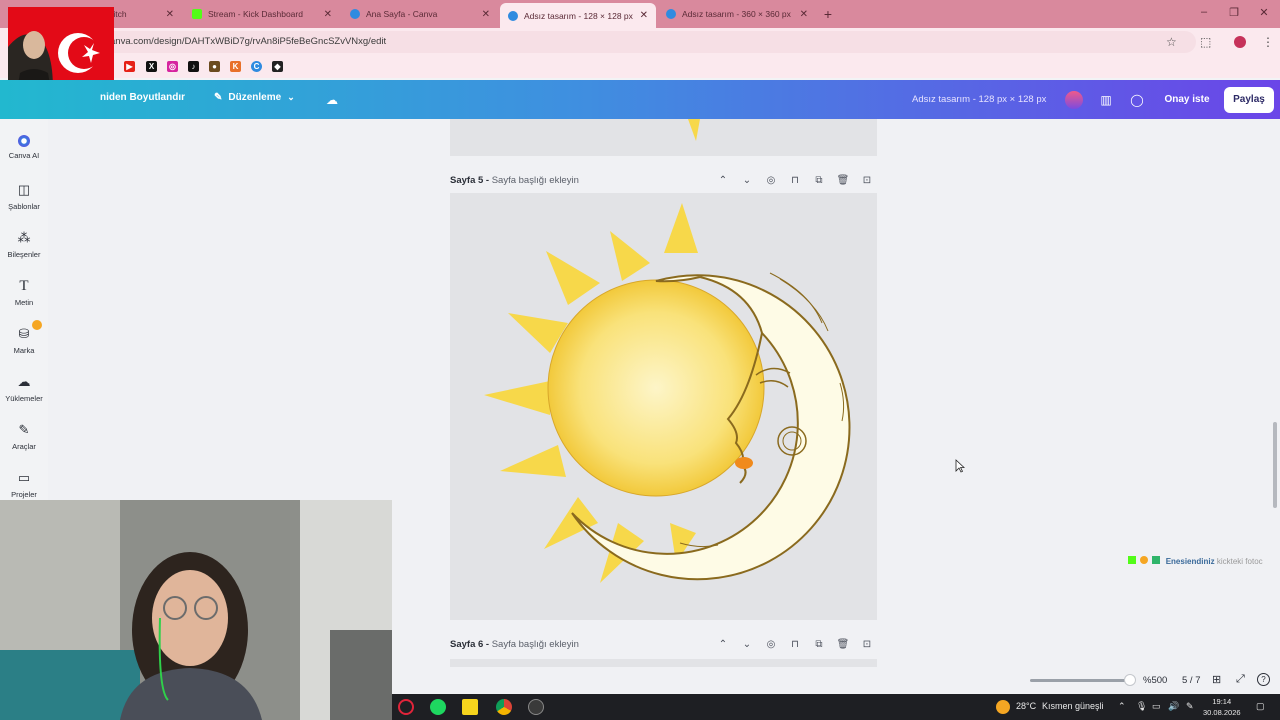 The height and width of the screenshot is (720, 1280). Describe the element at coordinates (504, 707) in the screenshot. I see `chrome-icon` at that location.